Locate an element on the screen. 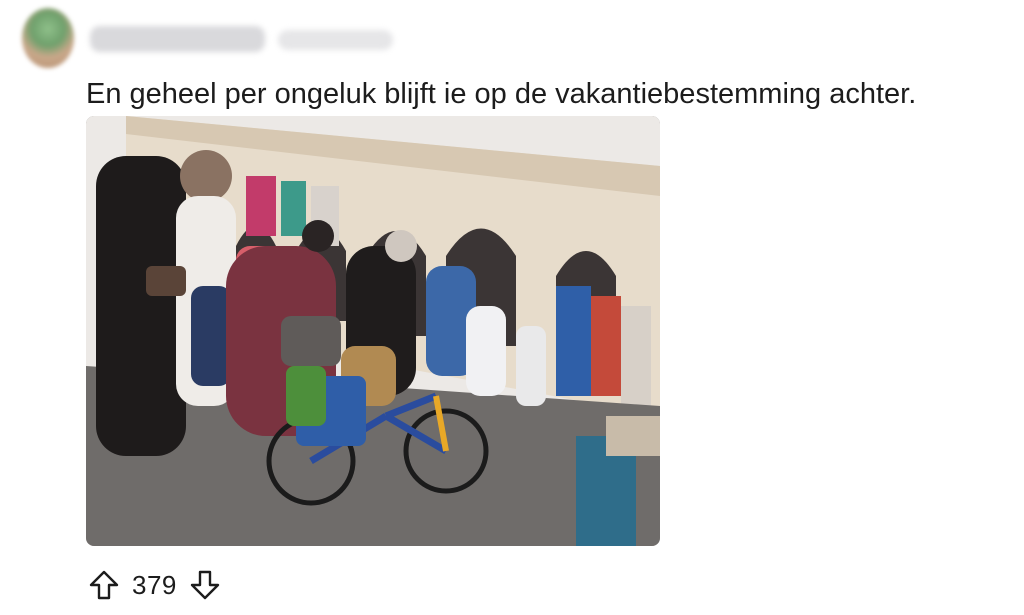  avatar is located at coordinates (48, 38).